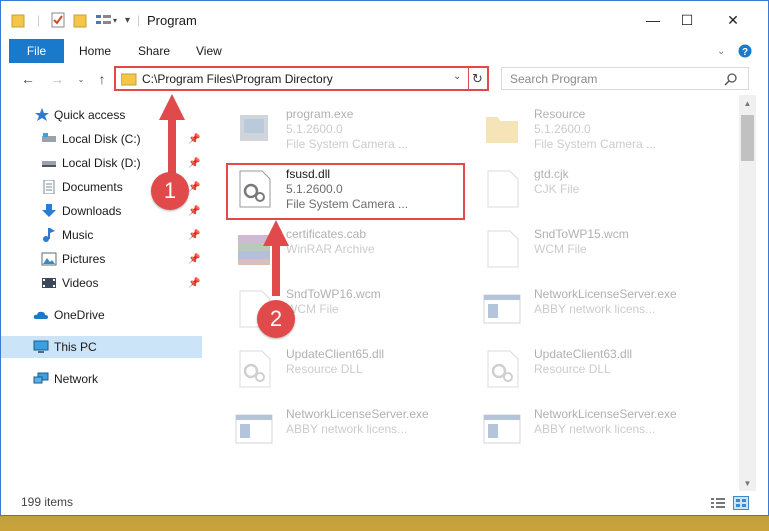  Describe the element at coordinates (625, 78) in the screenshot. I see `search-input: Search Program` at that location.